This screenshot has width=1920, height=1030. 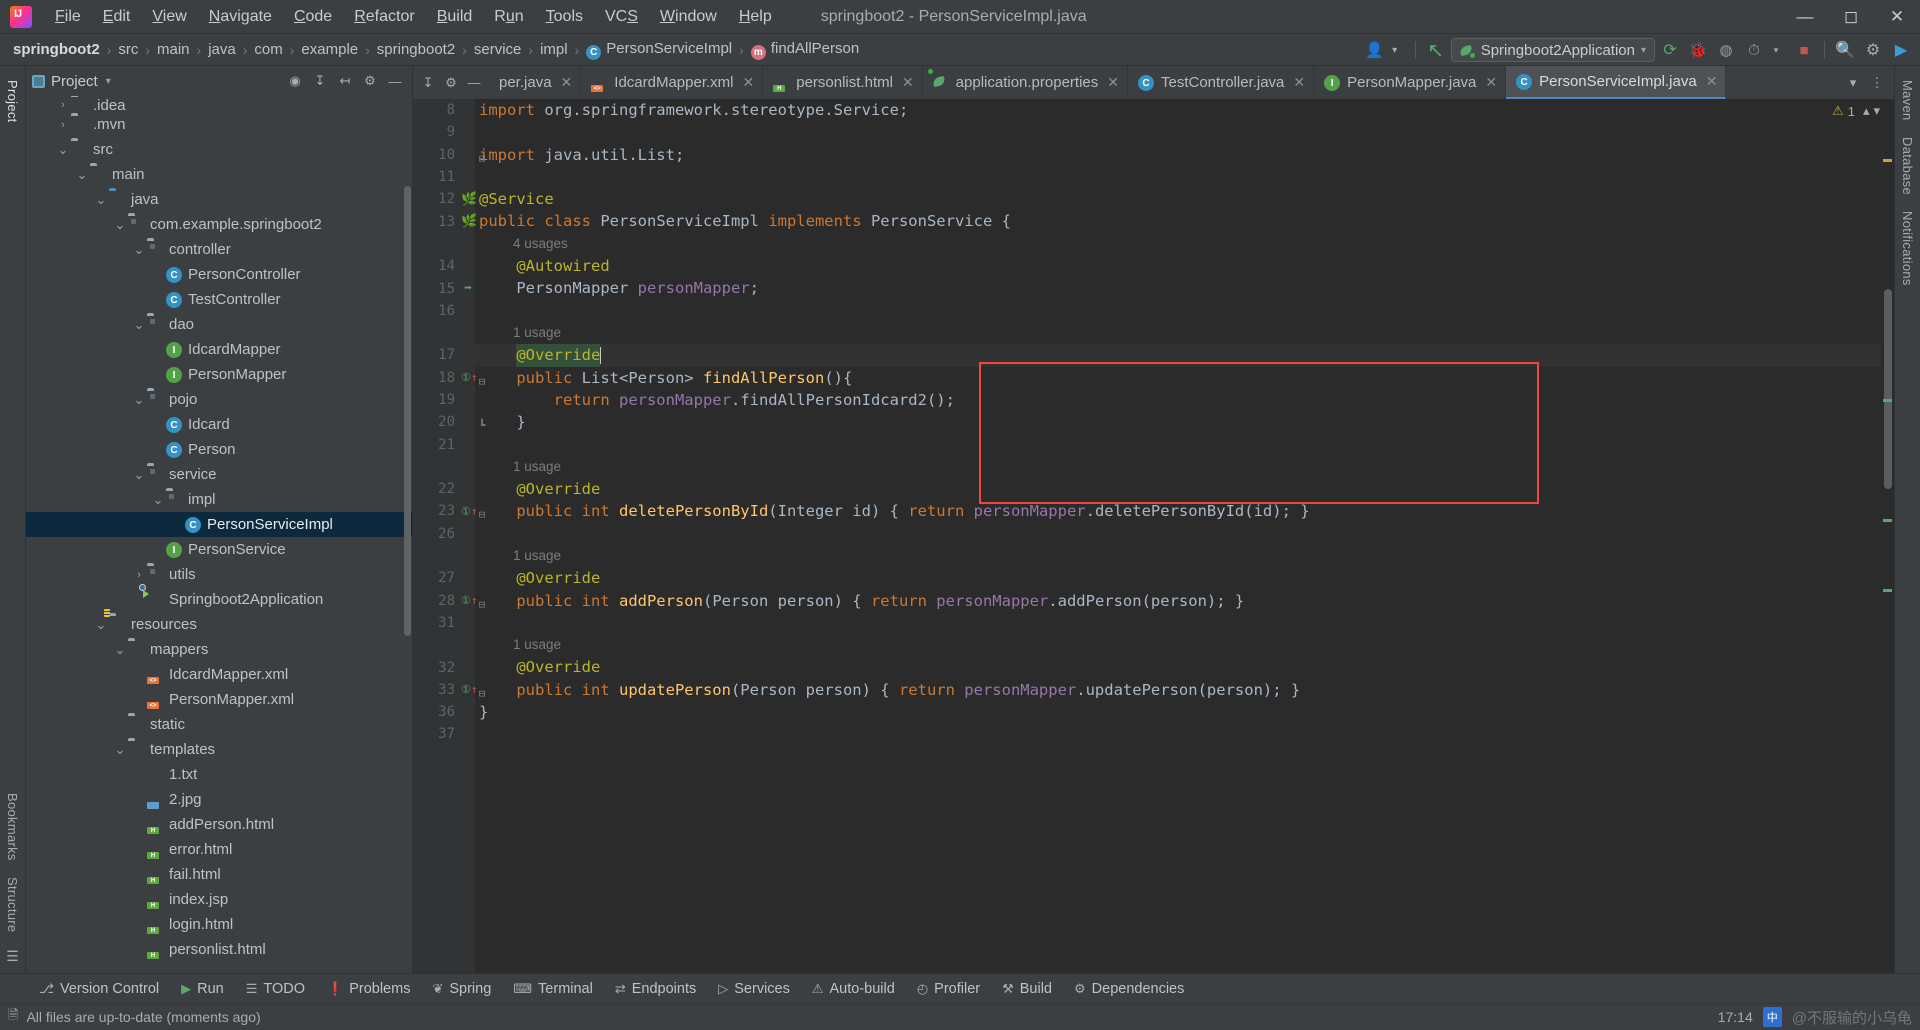 I want to click on code-line-14: @Autowired, so click(x=1184, y=266).